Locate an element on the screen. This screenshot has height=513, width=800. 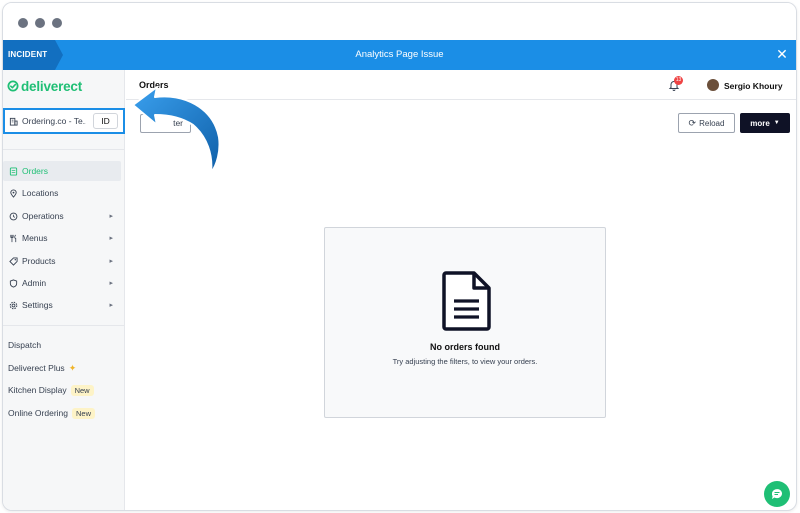
operations-icon is located at coordinates (13, 216).